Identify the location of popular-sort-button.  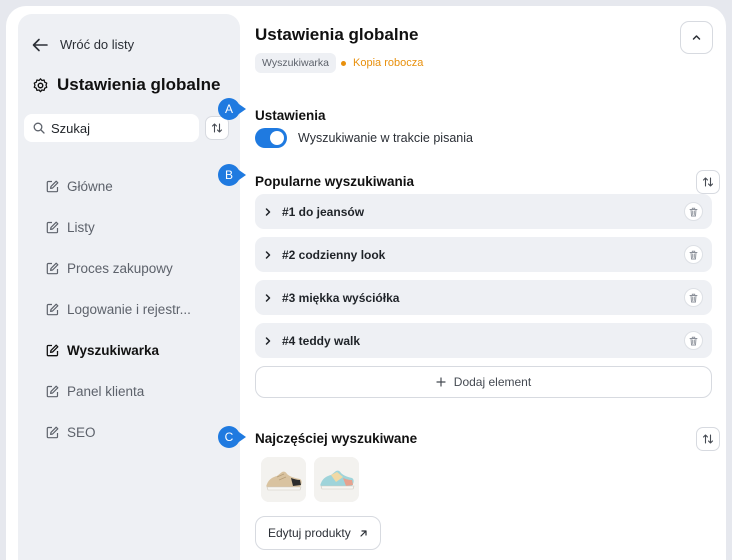
(708, 182).